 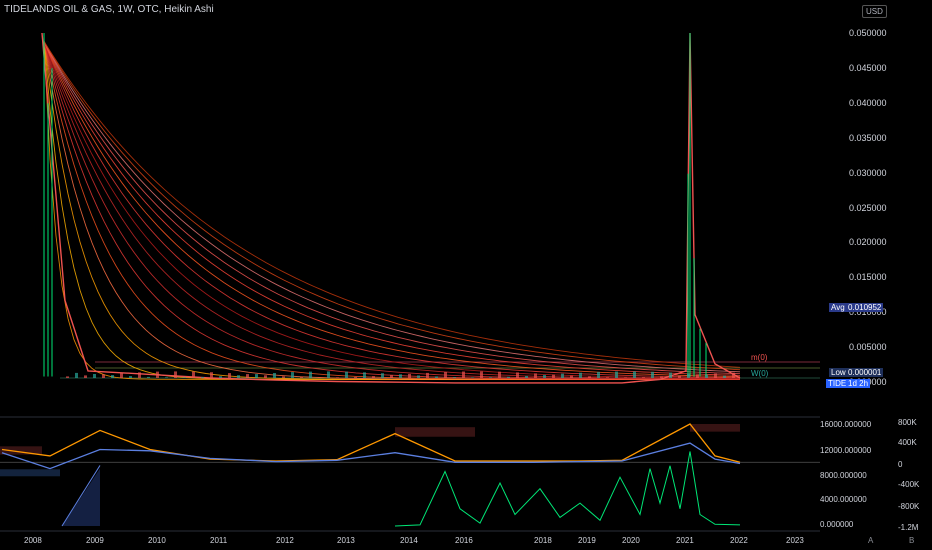 I want to click on m-annotation: m(0), so click(x=759, y=357).